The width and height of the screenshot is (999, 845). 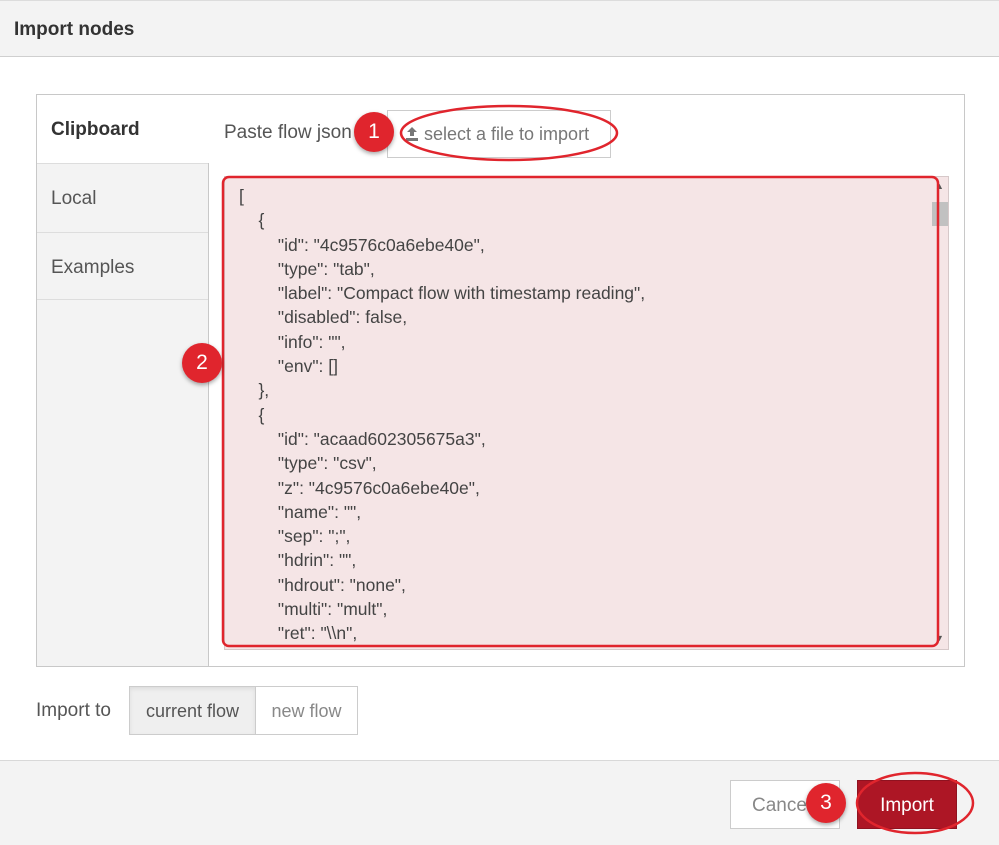 What do you see at coordinates (73, 710) in the screenshot?
I see `import-to-label: Import to` at bounding box center [73, 710].